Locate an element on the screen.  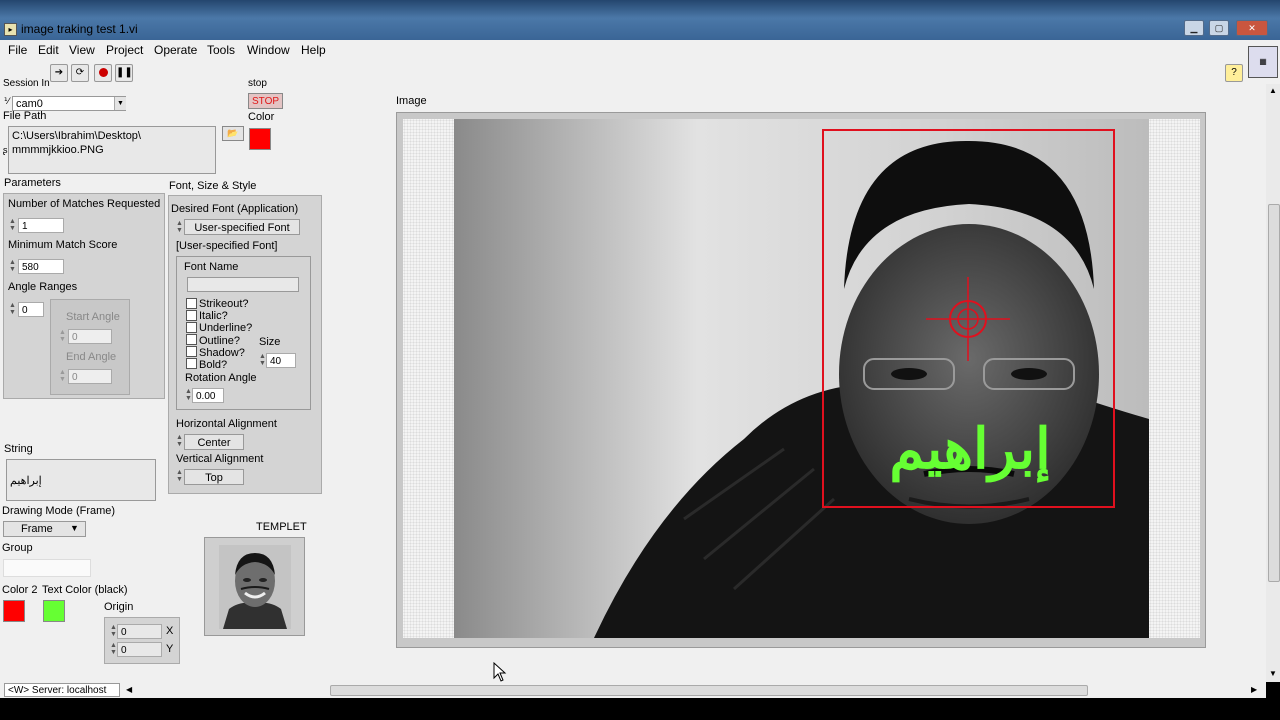
drawing-mode-label: Drawing Mode (Frame) is located at coordinates (59, 511).